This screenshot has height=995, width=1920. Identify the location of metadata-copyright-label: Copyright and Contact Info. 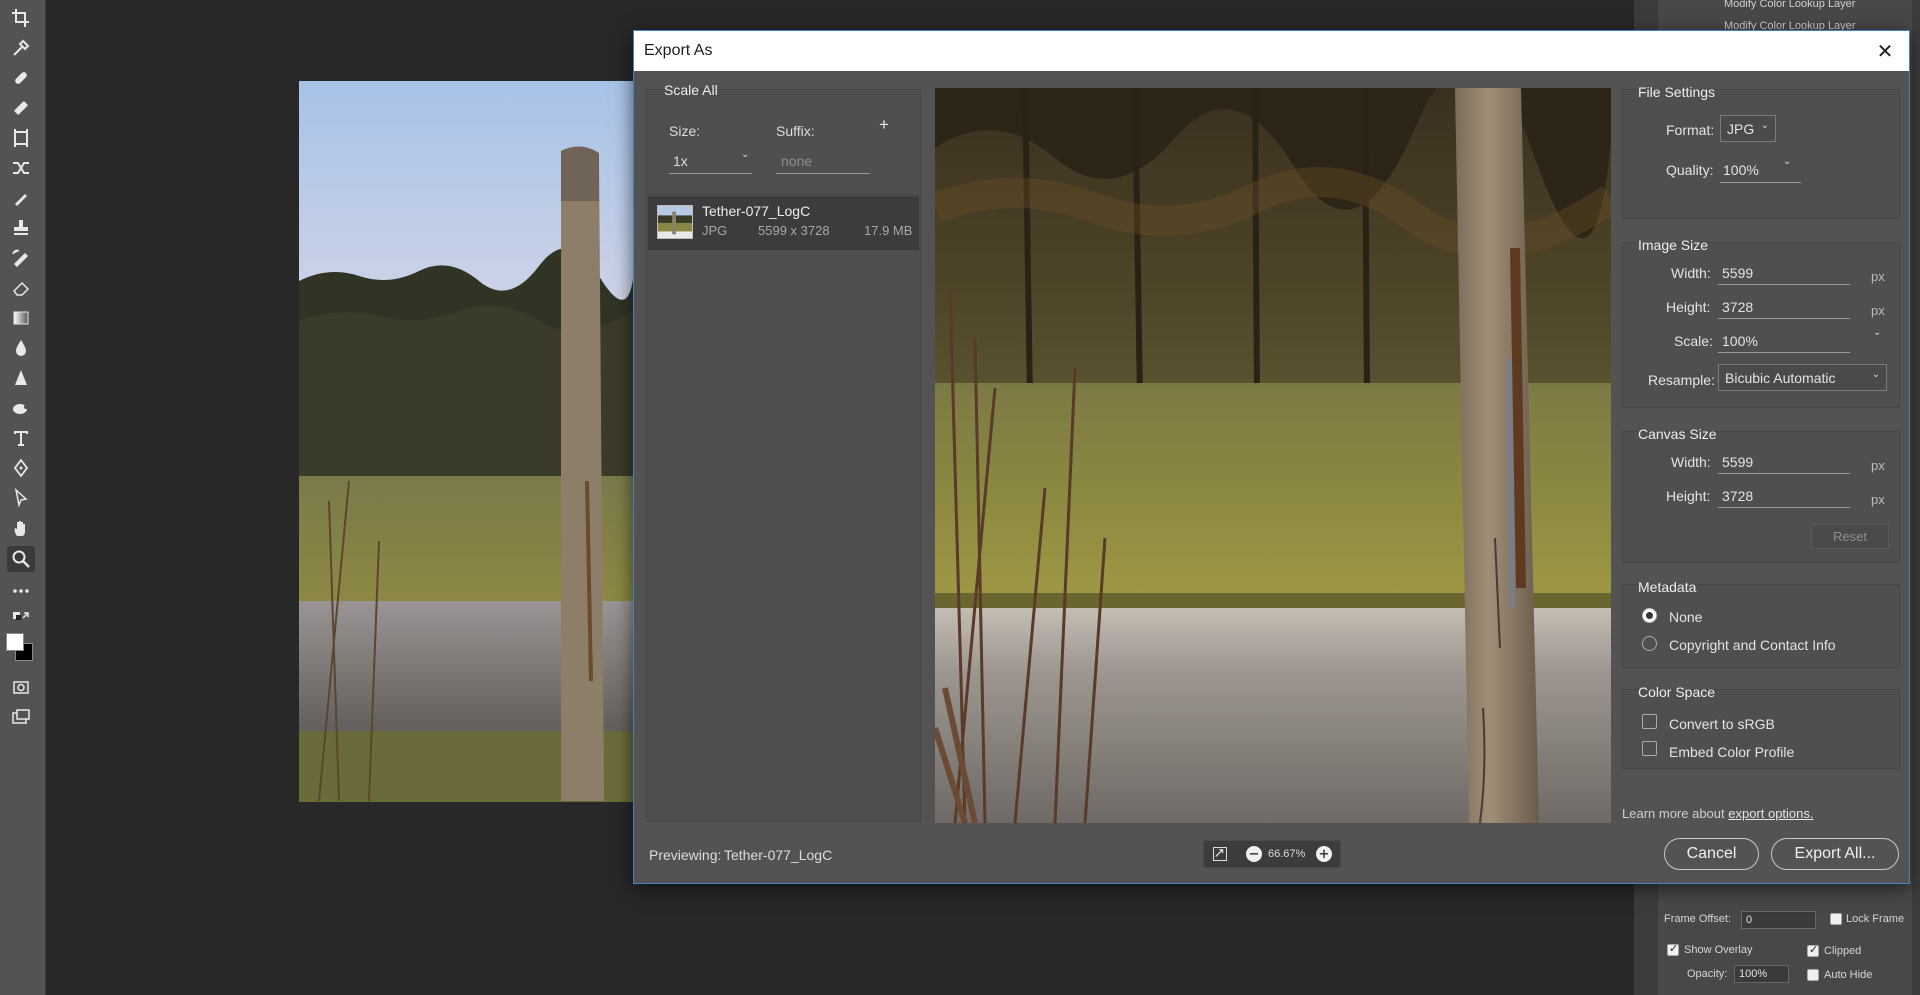
(1752, 645).